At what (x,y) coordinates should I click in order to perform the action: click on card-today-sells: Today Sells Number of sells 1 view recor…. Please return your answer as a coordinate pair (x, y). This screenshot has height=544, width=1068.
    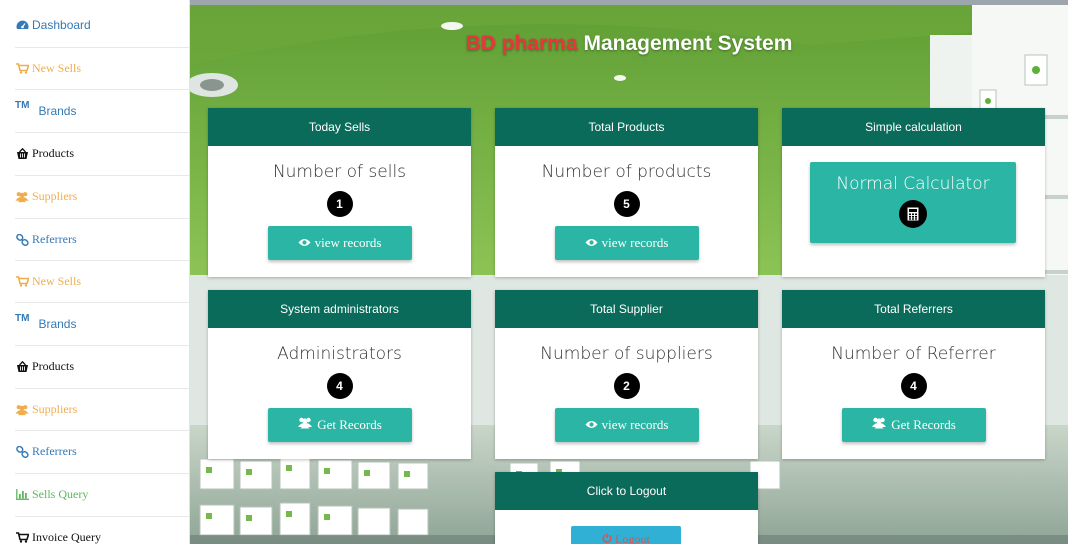
    Looking at the image, I should click on (339, 192).